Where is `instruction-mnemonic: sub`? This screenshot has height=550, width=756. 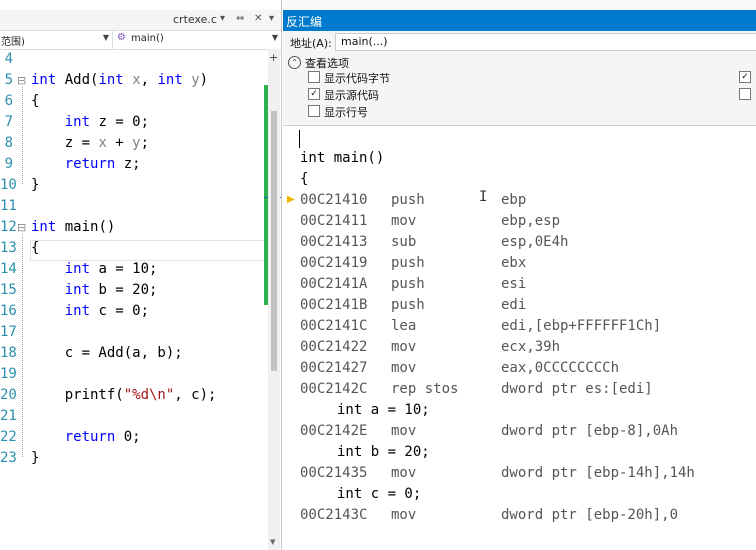
instruction-mnemonic: sub is located at coordinates (403, 242).